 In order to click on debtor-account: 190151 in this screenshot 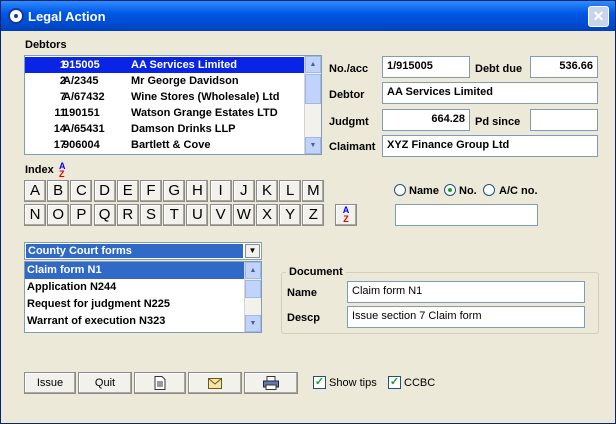, I will do `click(81, 113)`.